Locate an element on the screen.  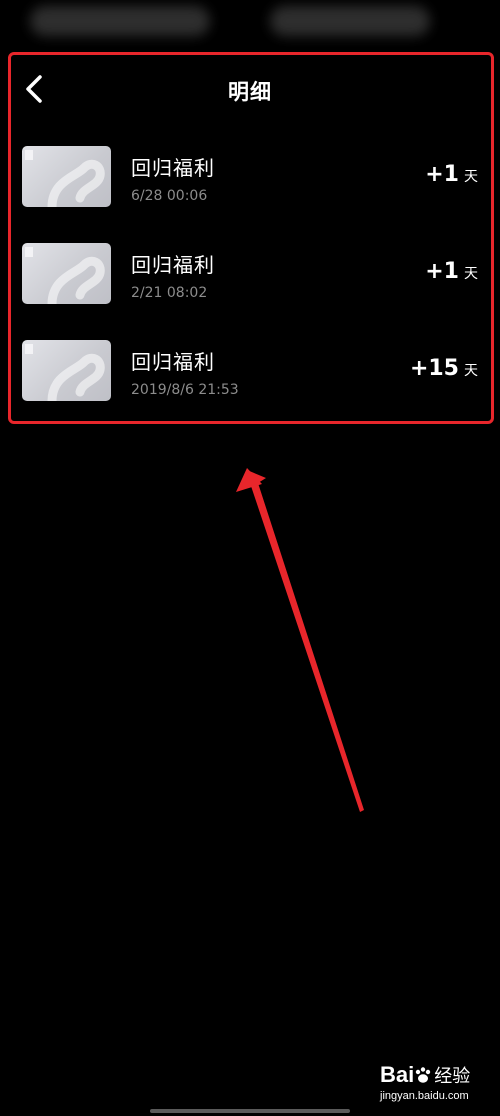
watermark-brand-right: 经验 is located at coordinates (452, 1076).